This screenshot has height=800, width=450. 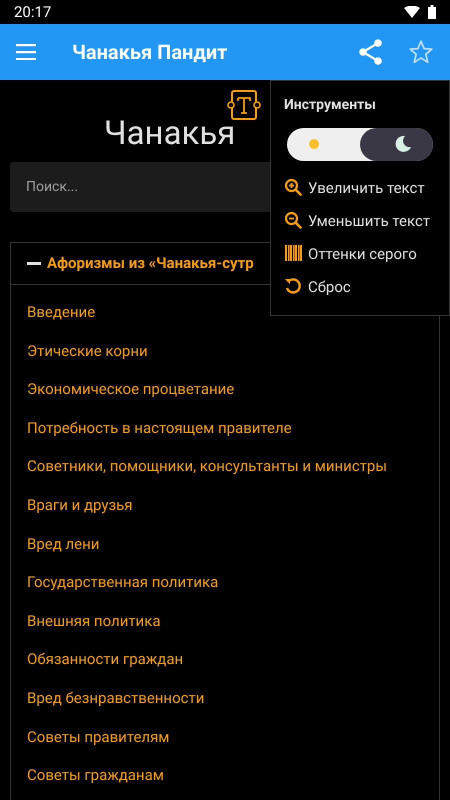 I want to click on chapter-link: Советы правителям, so click(x=98, y=737).